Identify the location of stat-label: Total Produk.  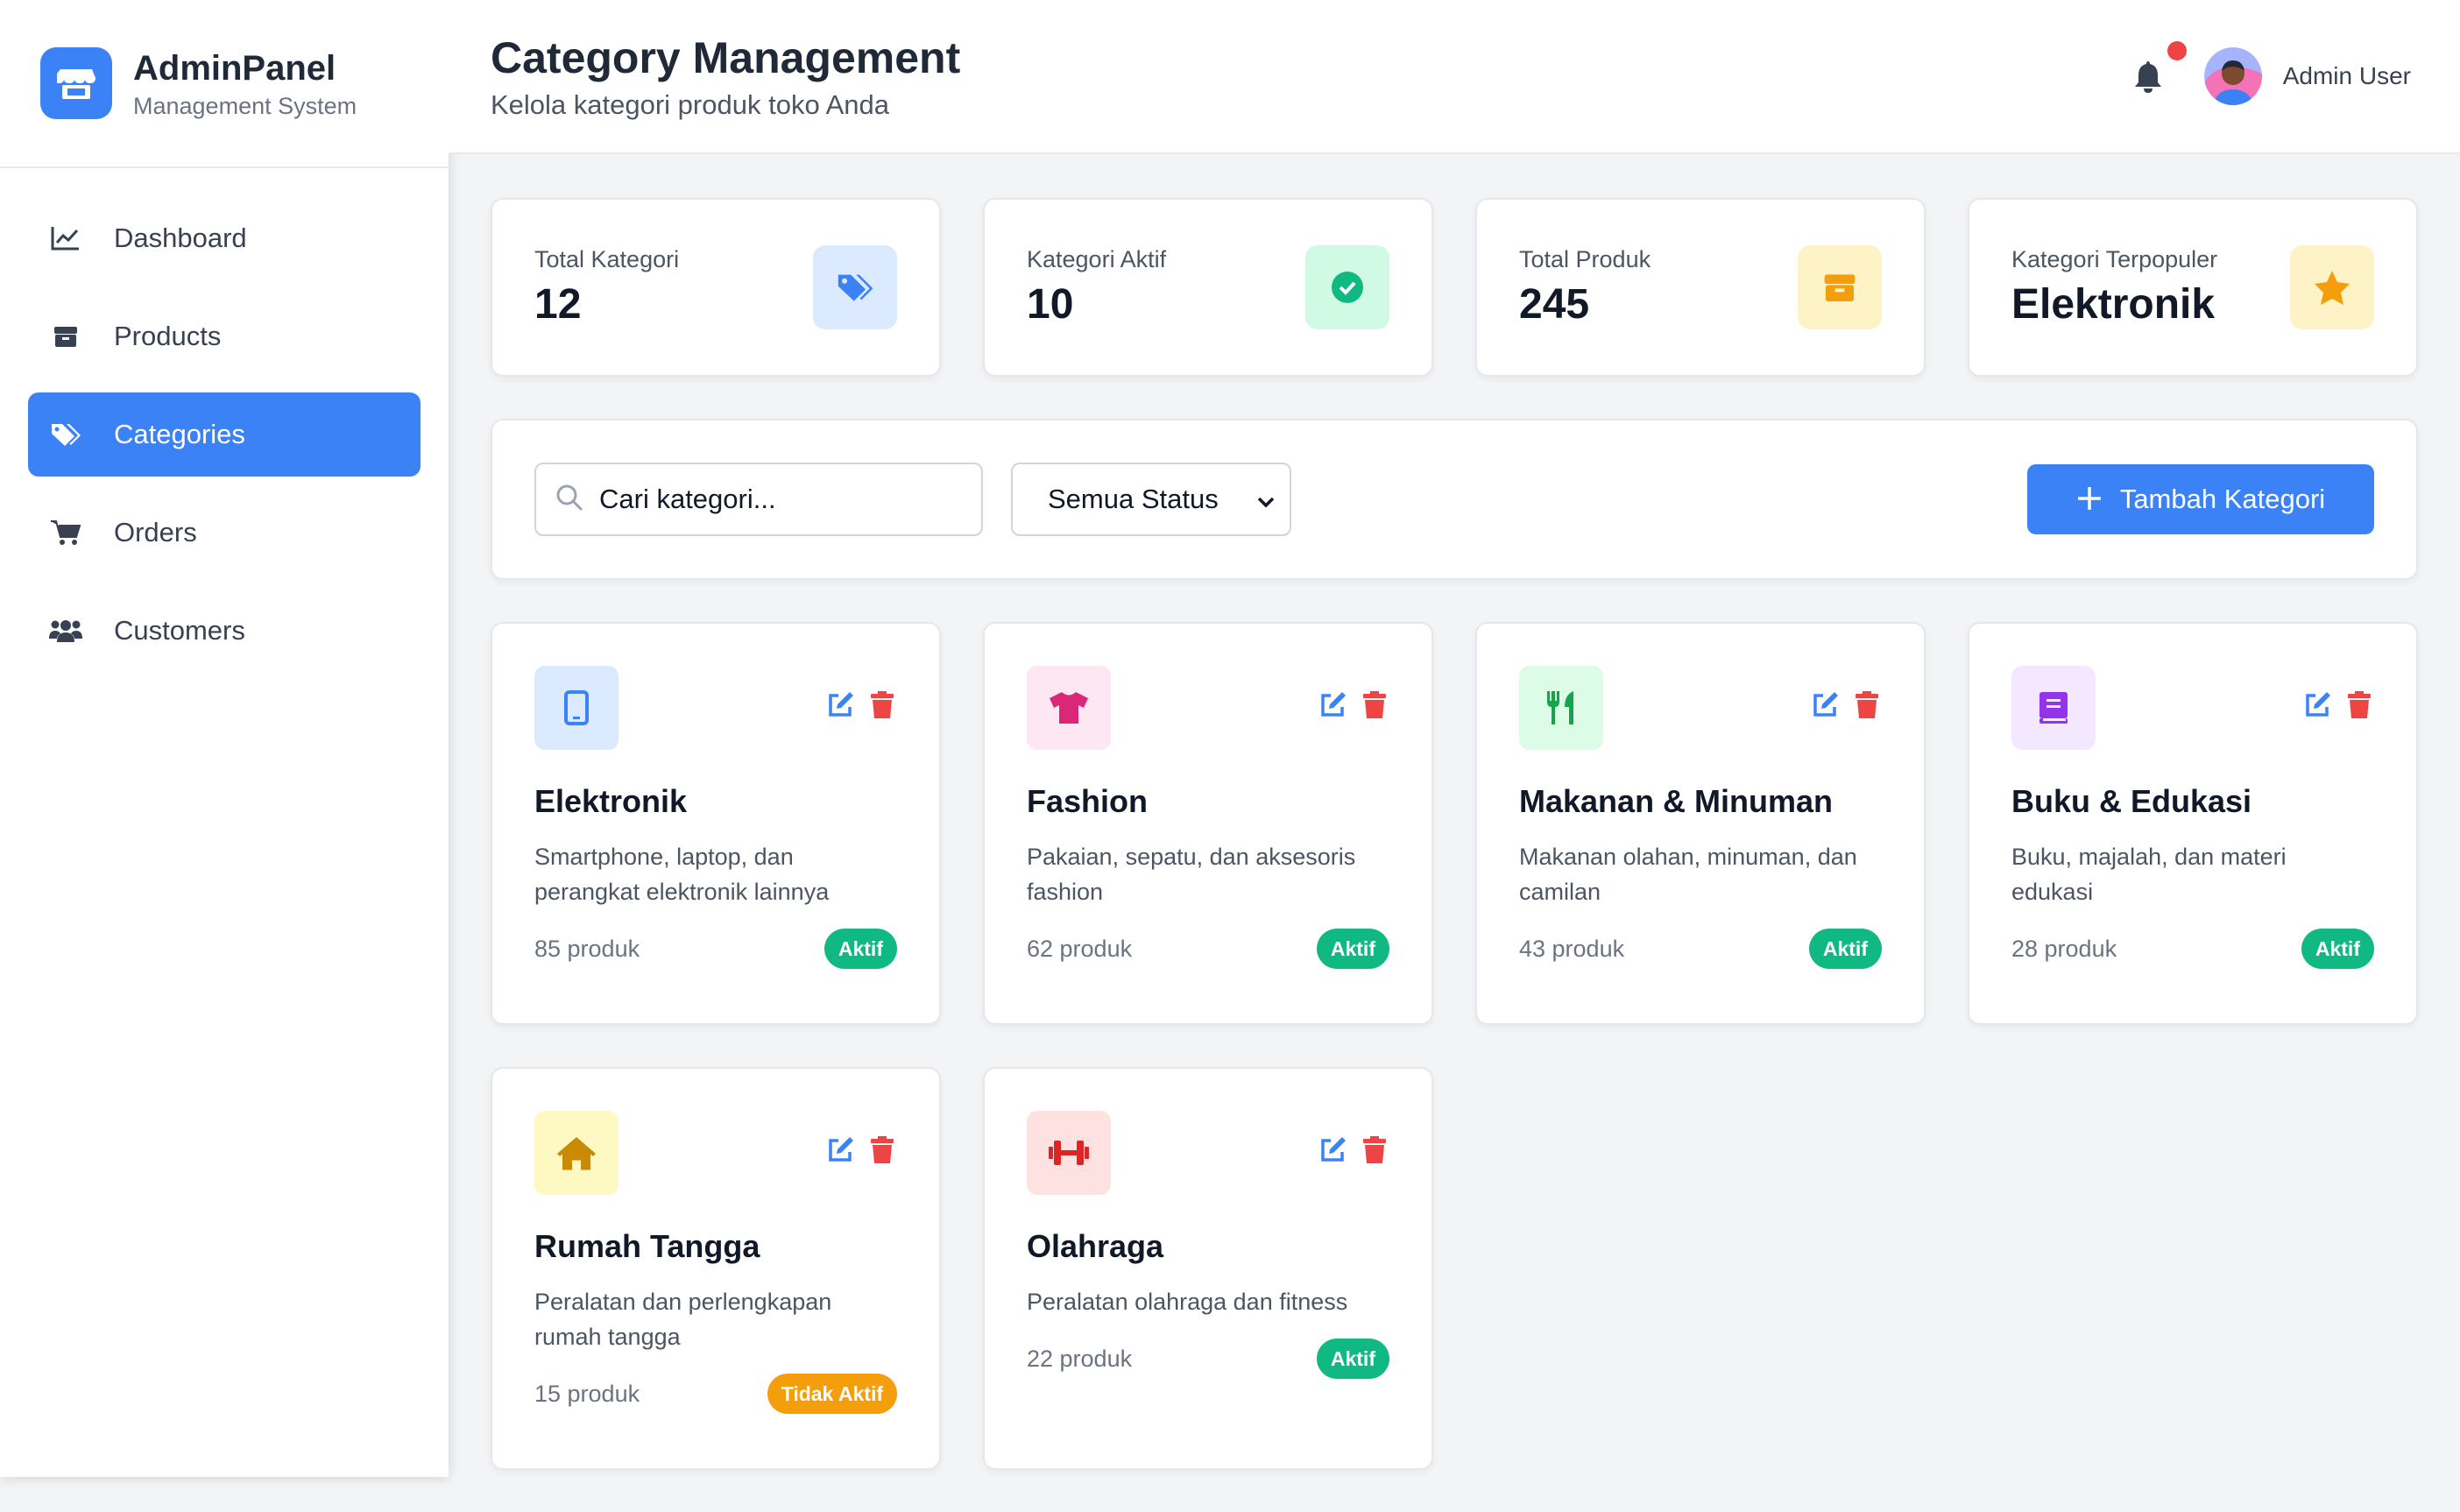
(1585, 259).